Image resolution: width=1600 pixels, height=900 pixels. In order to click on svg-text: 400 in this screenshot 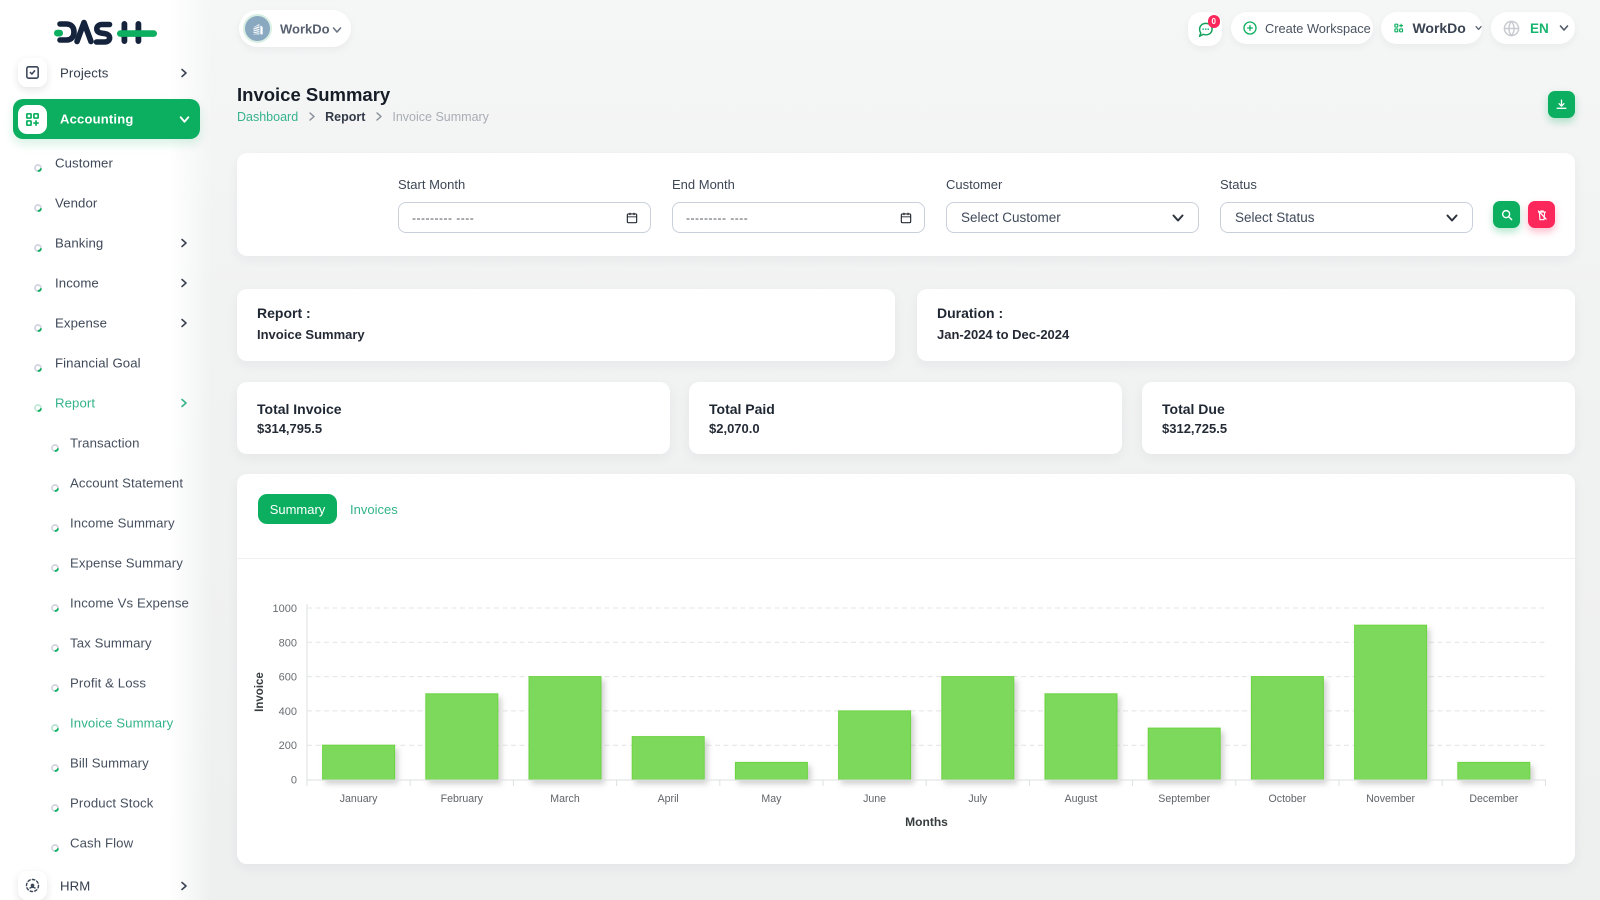, I will do `click(288, 712)`.